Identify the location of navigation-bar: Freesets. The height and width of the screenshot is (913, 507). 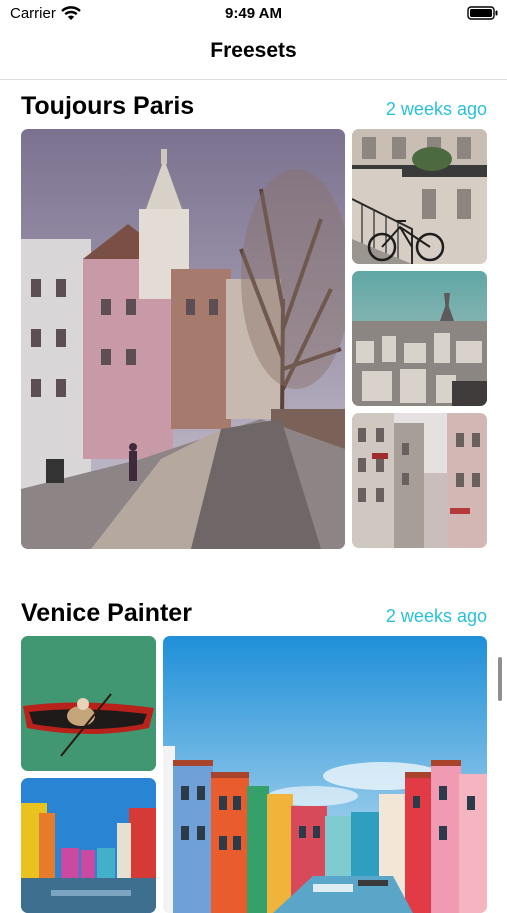
(253, 54).